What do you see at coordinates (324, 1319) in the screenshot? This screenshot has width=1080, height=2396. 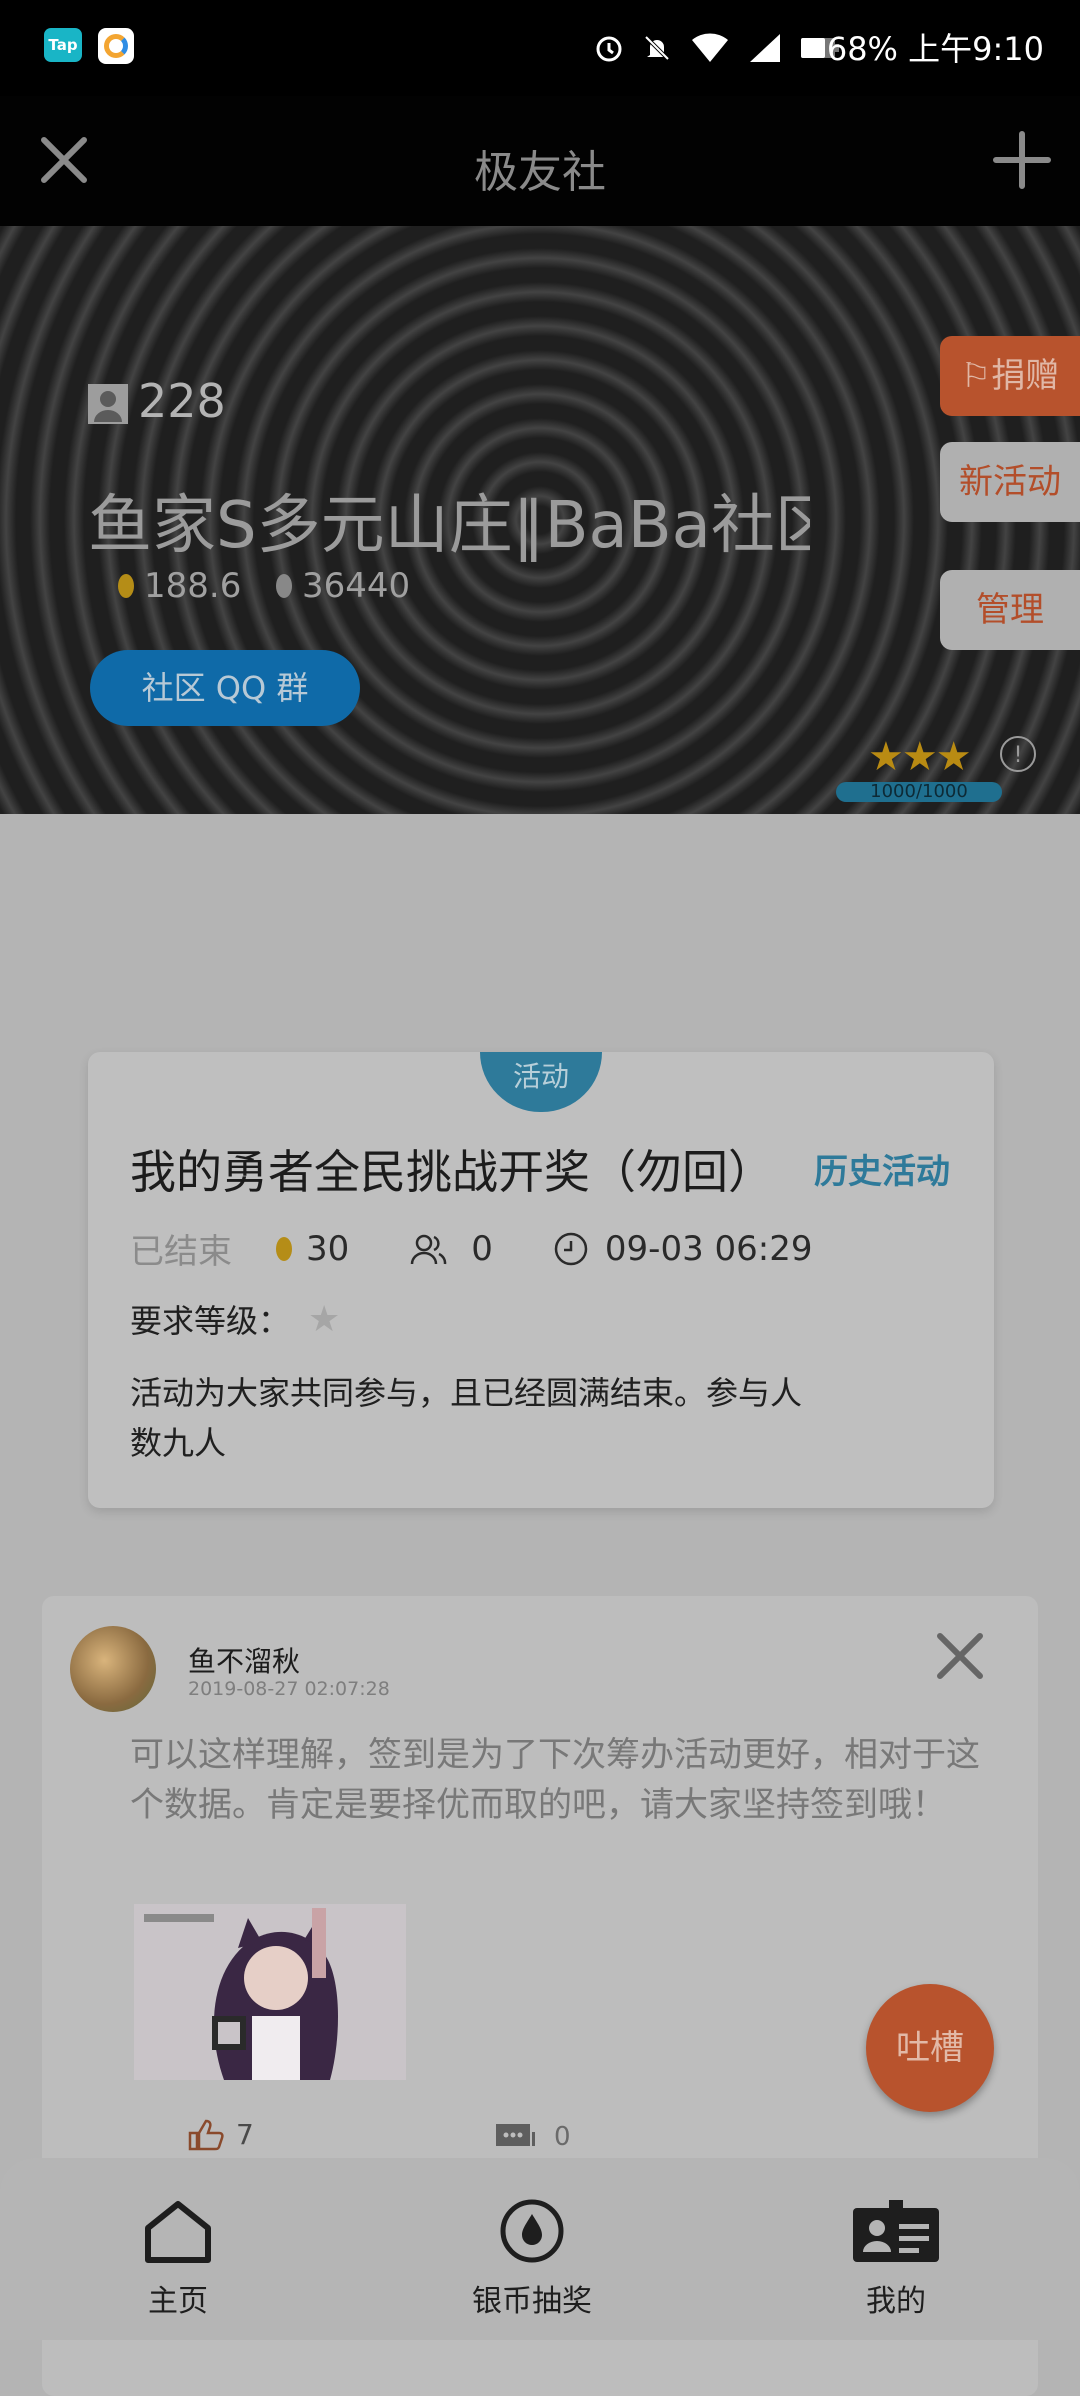 I see `star-icon: ★` at bounding box center [324, 1319].